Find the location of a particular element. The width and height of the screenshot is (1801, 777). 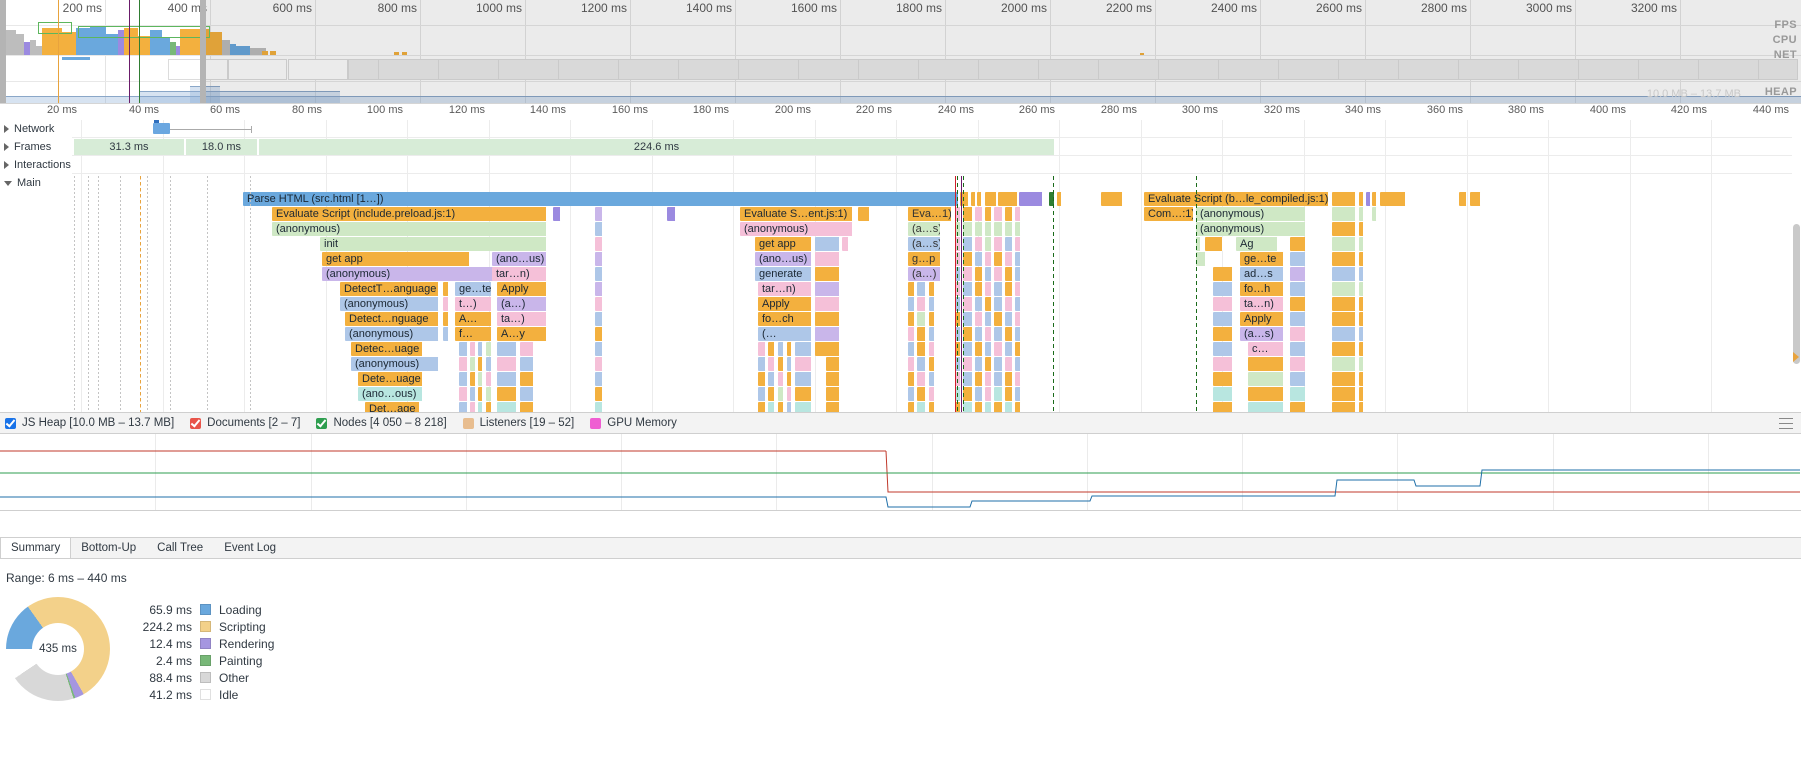

tracks-vertical-scrollbar is located at coordinates (1796, 266).